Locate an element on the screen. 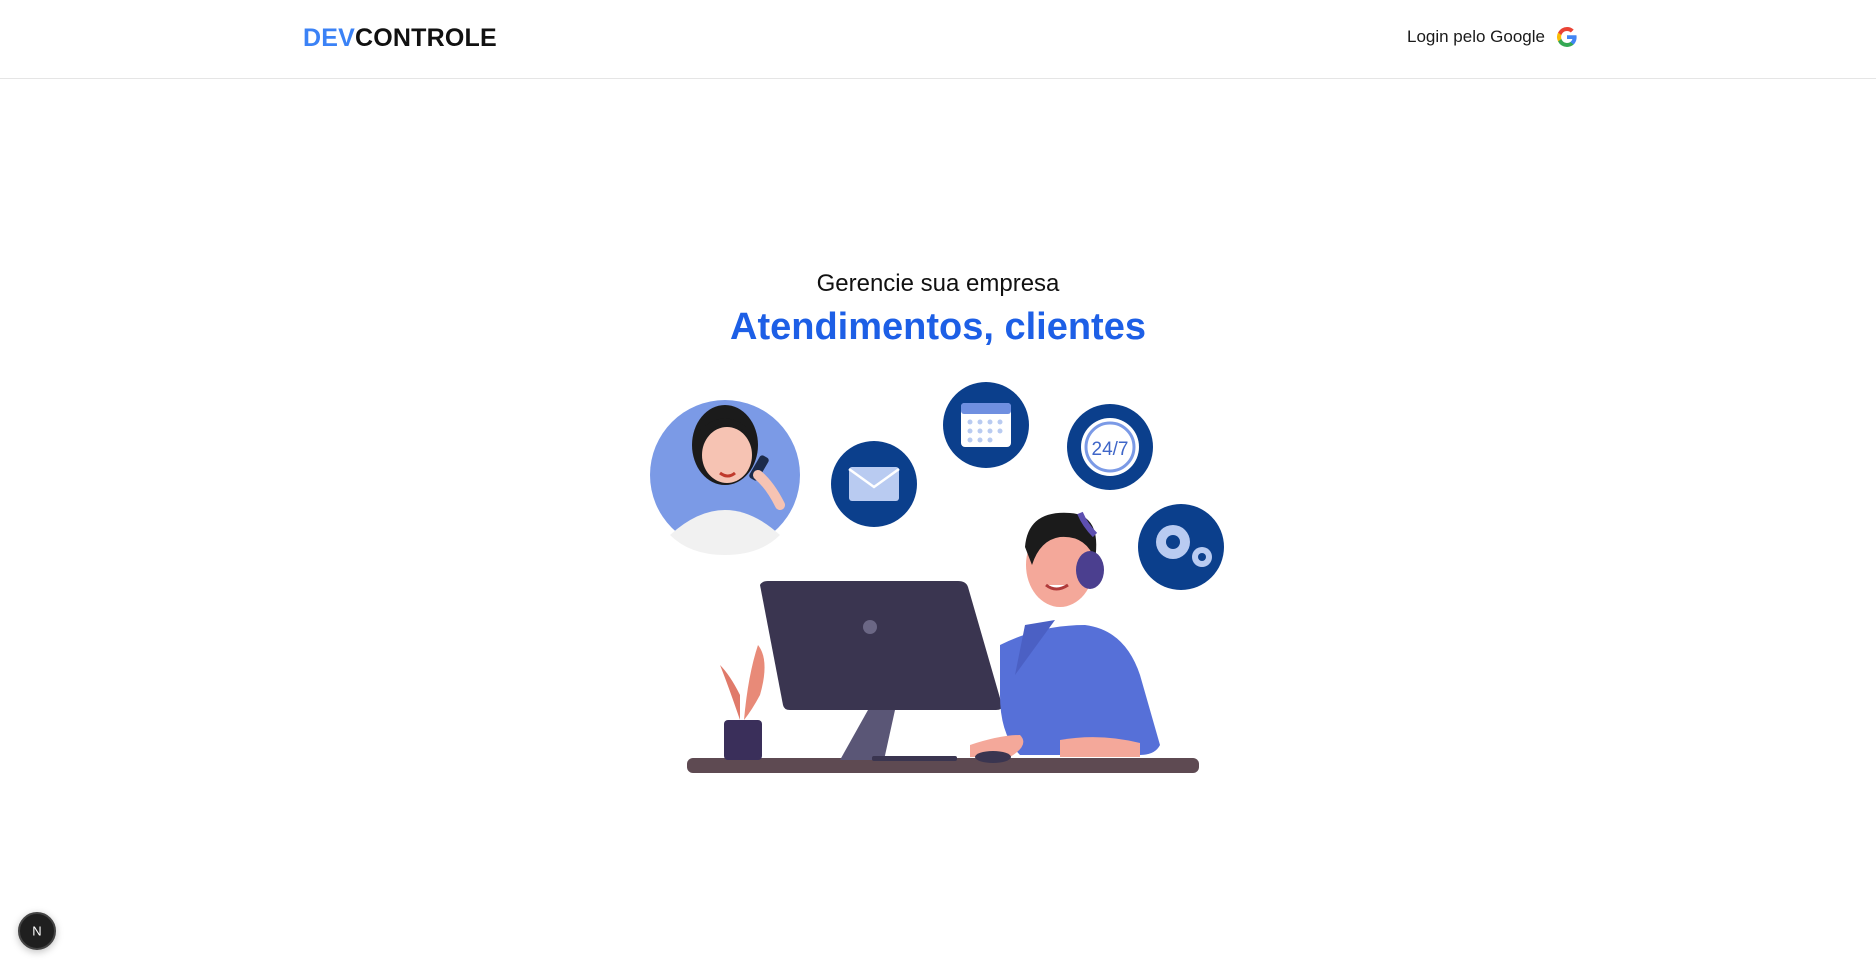 This screenshot has width=1876, height=968. monitor is located at coordinates (881, 671).